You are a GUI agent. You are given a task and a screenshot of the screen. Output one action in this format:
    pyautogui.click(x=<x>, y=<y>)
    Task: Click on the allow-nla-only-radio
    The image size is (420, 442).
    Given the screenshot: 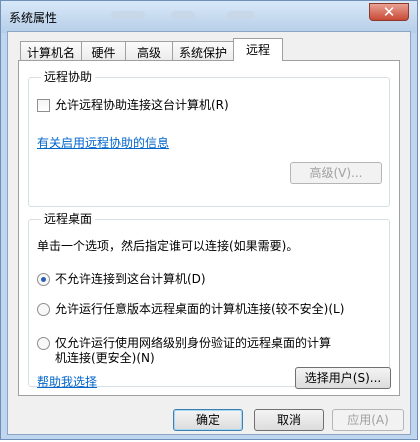 What is the action you would take?
    pyautogui.click(x=43, y=343)
    